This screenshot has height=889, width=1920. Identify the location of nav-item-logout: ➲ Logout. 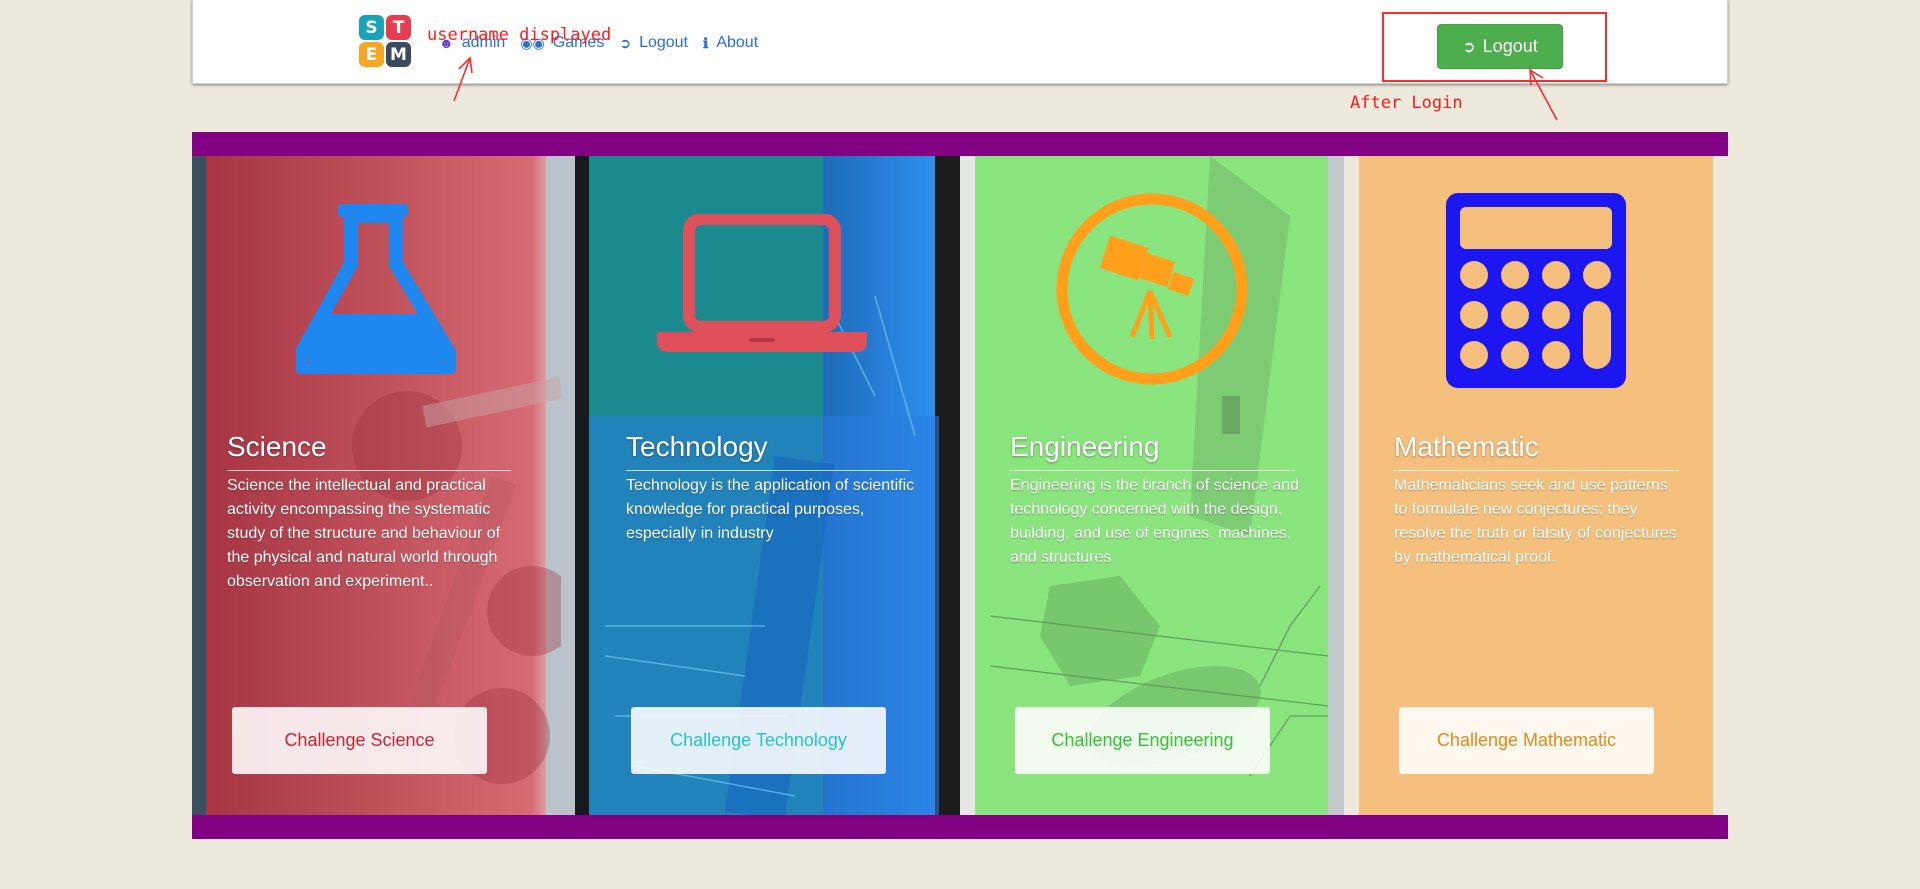
(653, 43).